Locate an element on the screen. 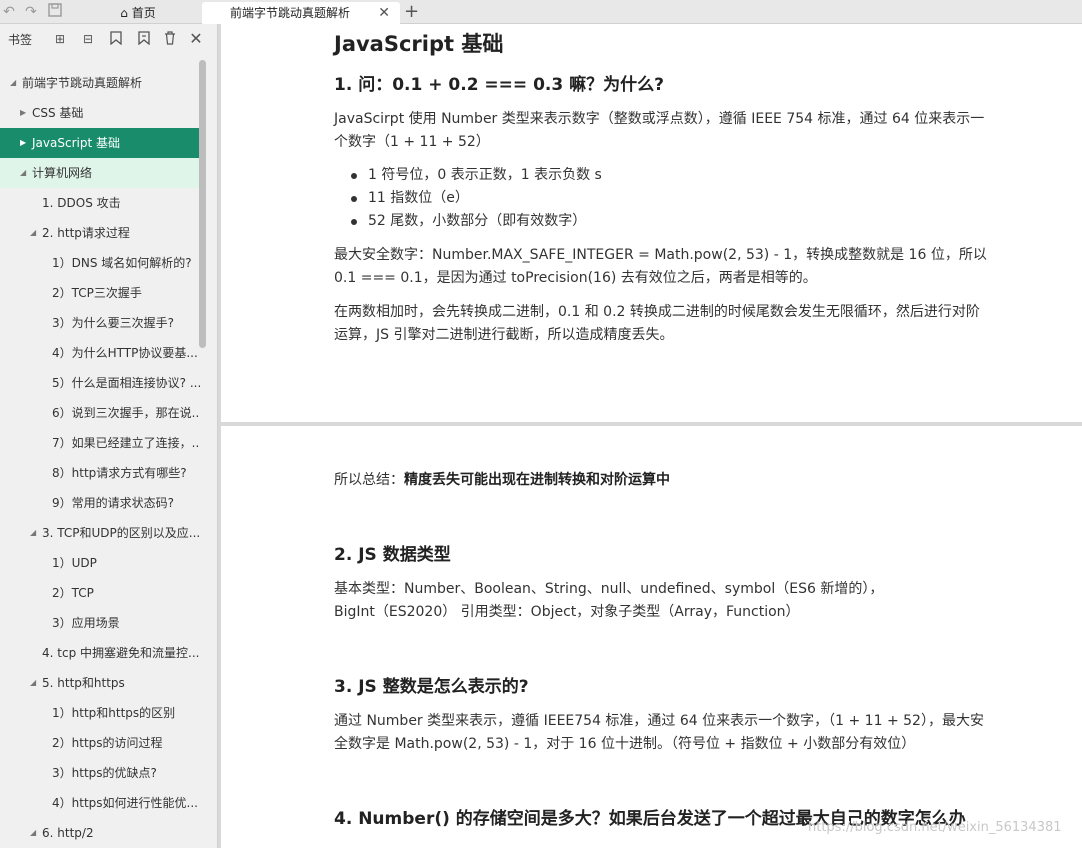  bookmark-label: 计算机网络 is located at coordinates (62, 173).